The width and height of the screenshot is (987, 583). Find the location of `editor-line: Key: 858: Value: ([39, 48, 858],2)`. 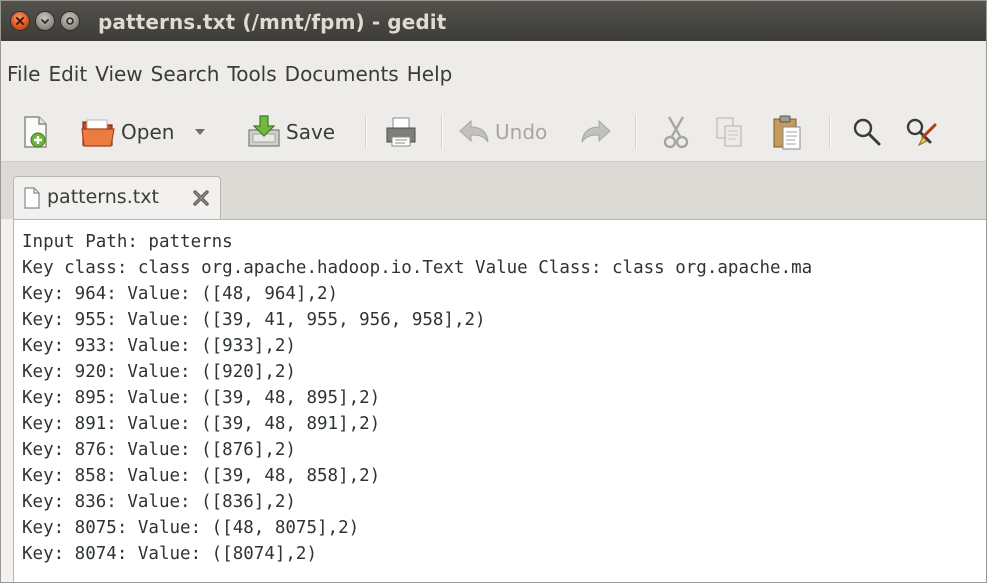

editor-line: Key: 858: Value: ([39, 48, 858],2) is located at coordinates (201, 476).